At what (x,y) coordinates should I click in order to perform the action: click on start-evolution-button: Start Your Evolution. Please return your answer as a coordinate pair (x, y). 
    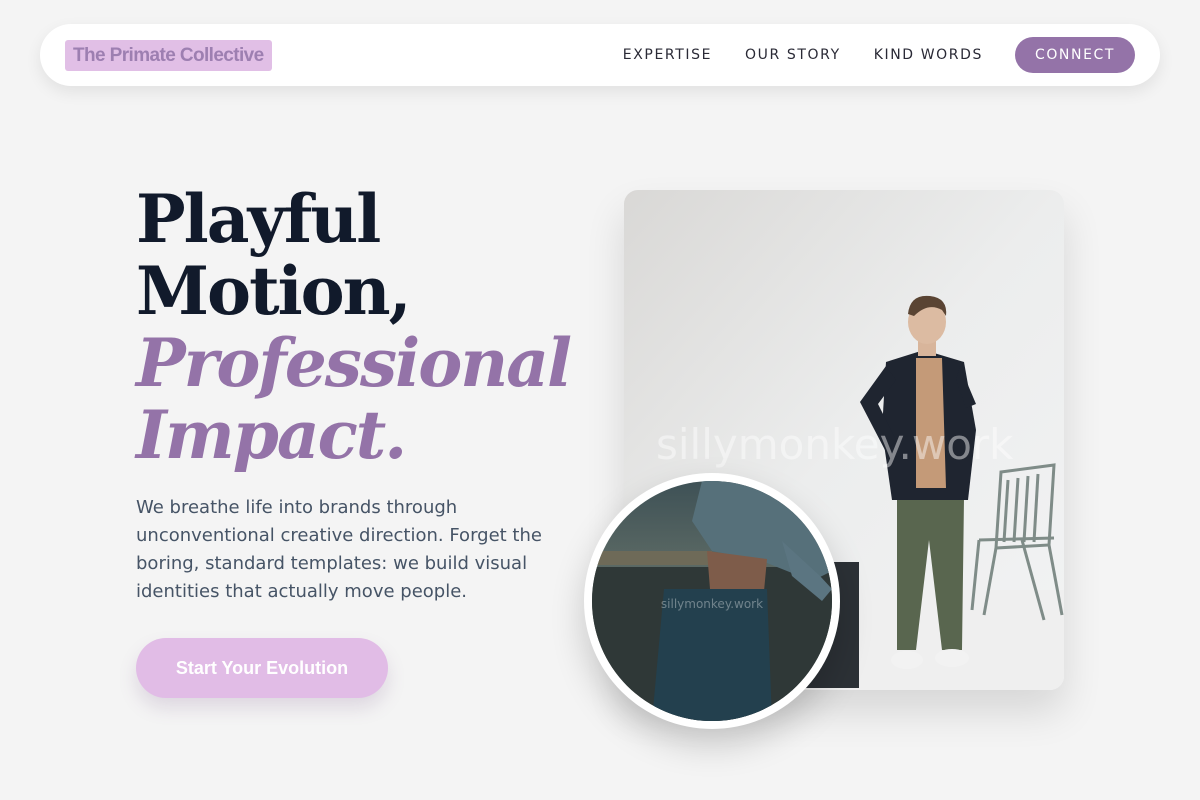
    Looking at the image, I should click on (262, 668).